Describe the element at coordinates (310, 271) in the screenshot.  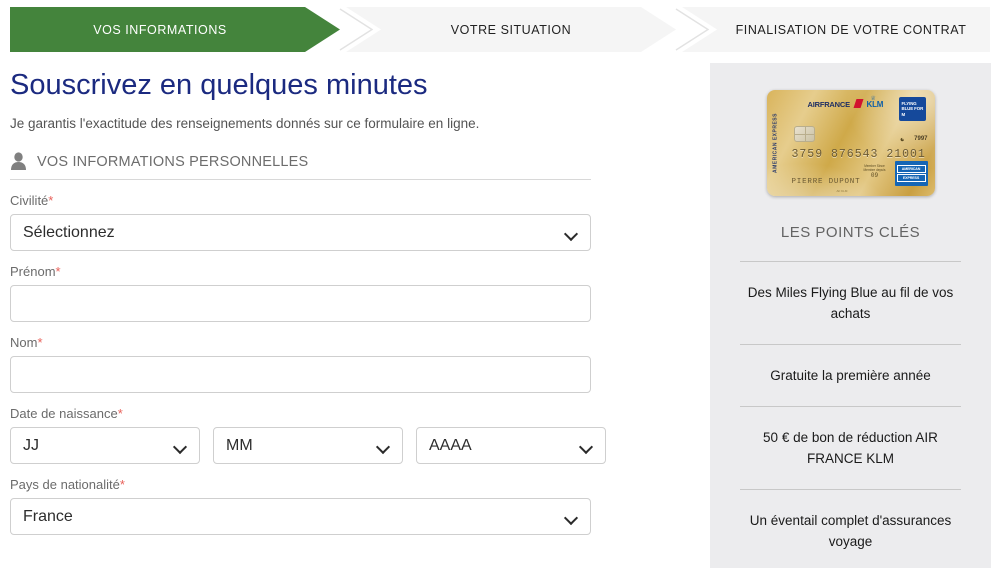
I see `label-prenom: Prénom*` at that location.